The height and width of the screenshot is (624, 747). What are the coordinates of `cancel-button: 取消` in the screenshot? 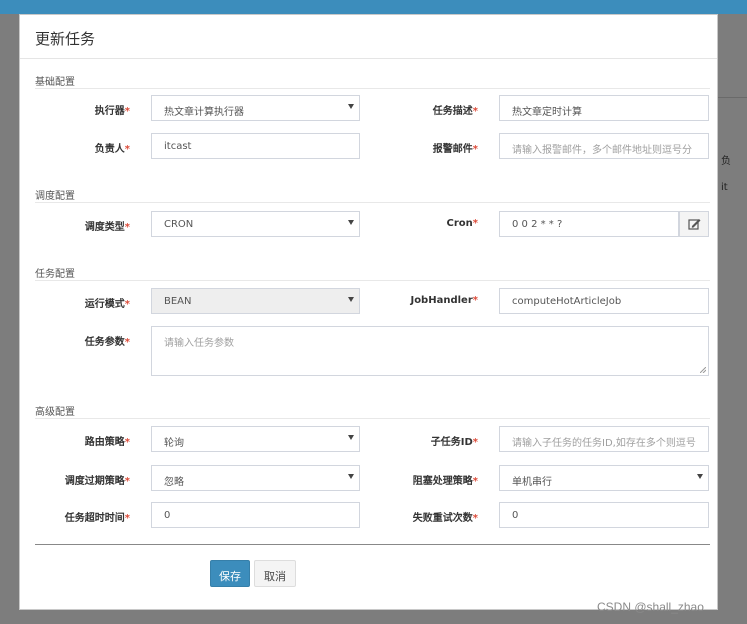 It's located at (275, 573).